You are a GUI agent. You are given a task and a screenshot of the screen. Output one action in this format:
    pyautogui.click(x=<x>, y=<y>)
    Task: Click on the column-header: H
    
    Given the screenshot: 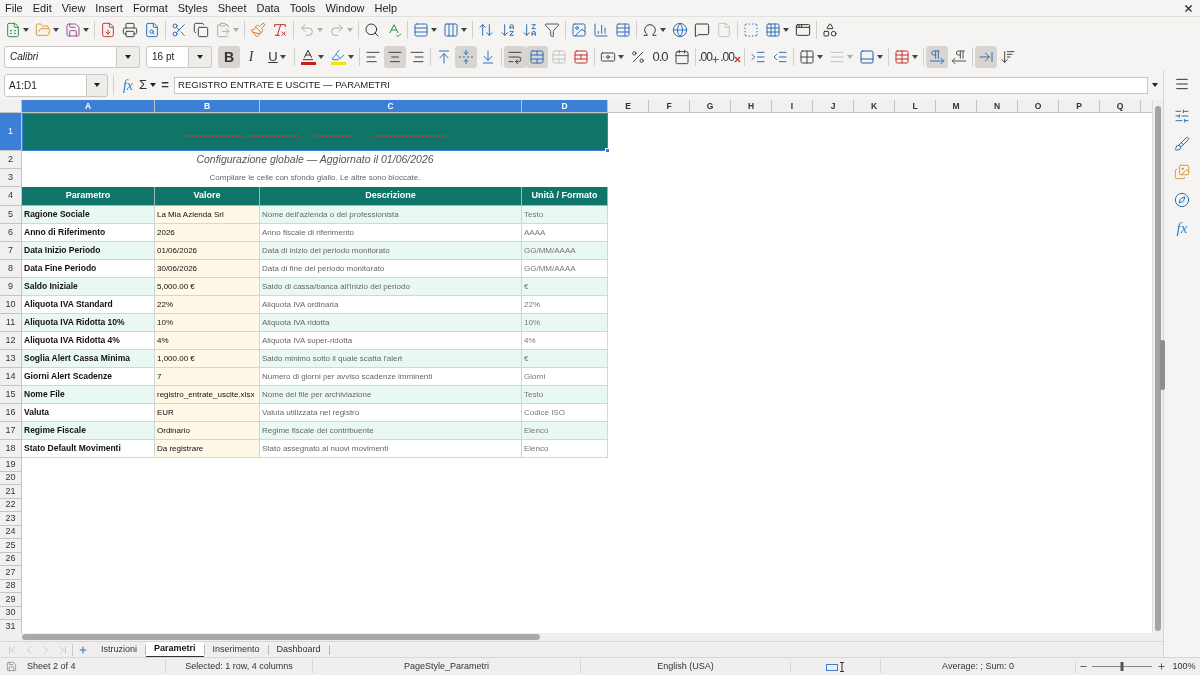 What is the action you would take?
    pyautogui.click(x=751, y=106)
    